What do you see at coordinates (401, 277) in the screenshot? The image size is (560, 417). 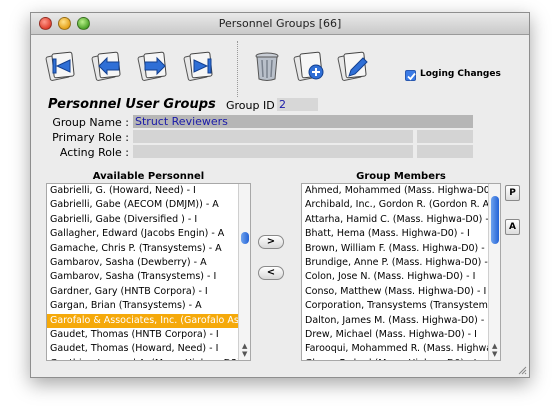 I see `list-item: Colon, Jose N. (Mass. Highwa-D0) - I` at bounding box center [401, 277].